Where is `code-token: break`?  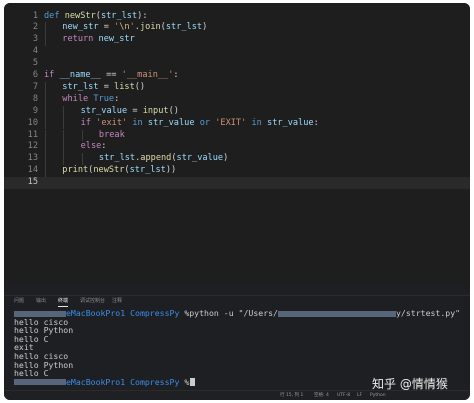 code-token: break is located at coordinates (111, 134).